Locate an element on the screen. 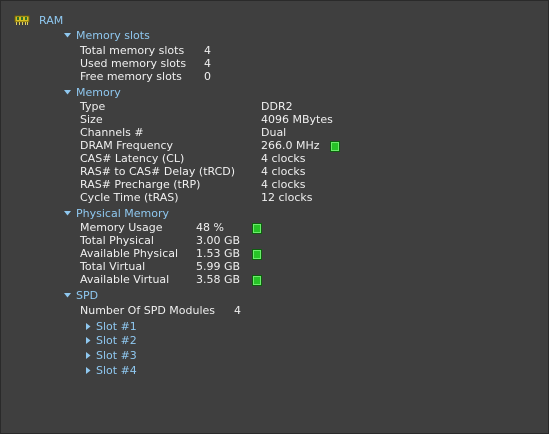 The width and height of the screenshot is (549, 434). info-value: 12 clocks is located at coordinates (287, 197).